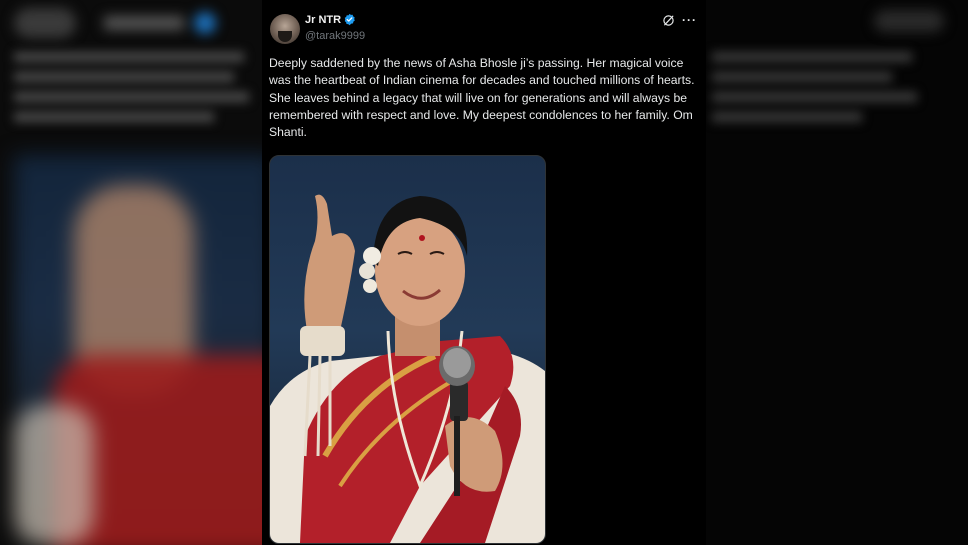  I want to click on author-handle: @tarak9999, so click(335, 36).